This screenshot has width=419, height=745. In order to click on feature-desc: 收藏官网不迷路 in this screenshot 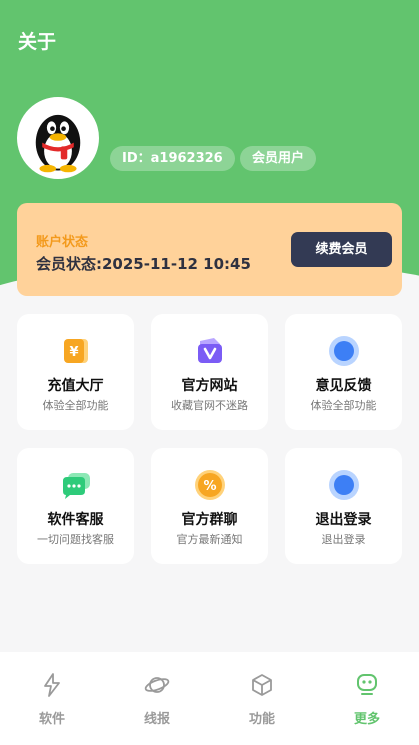, I will do `click(209, 405)`.